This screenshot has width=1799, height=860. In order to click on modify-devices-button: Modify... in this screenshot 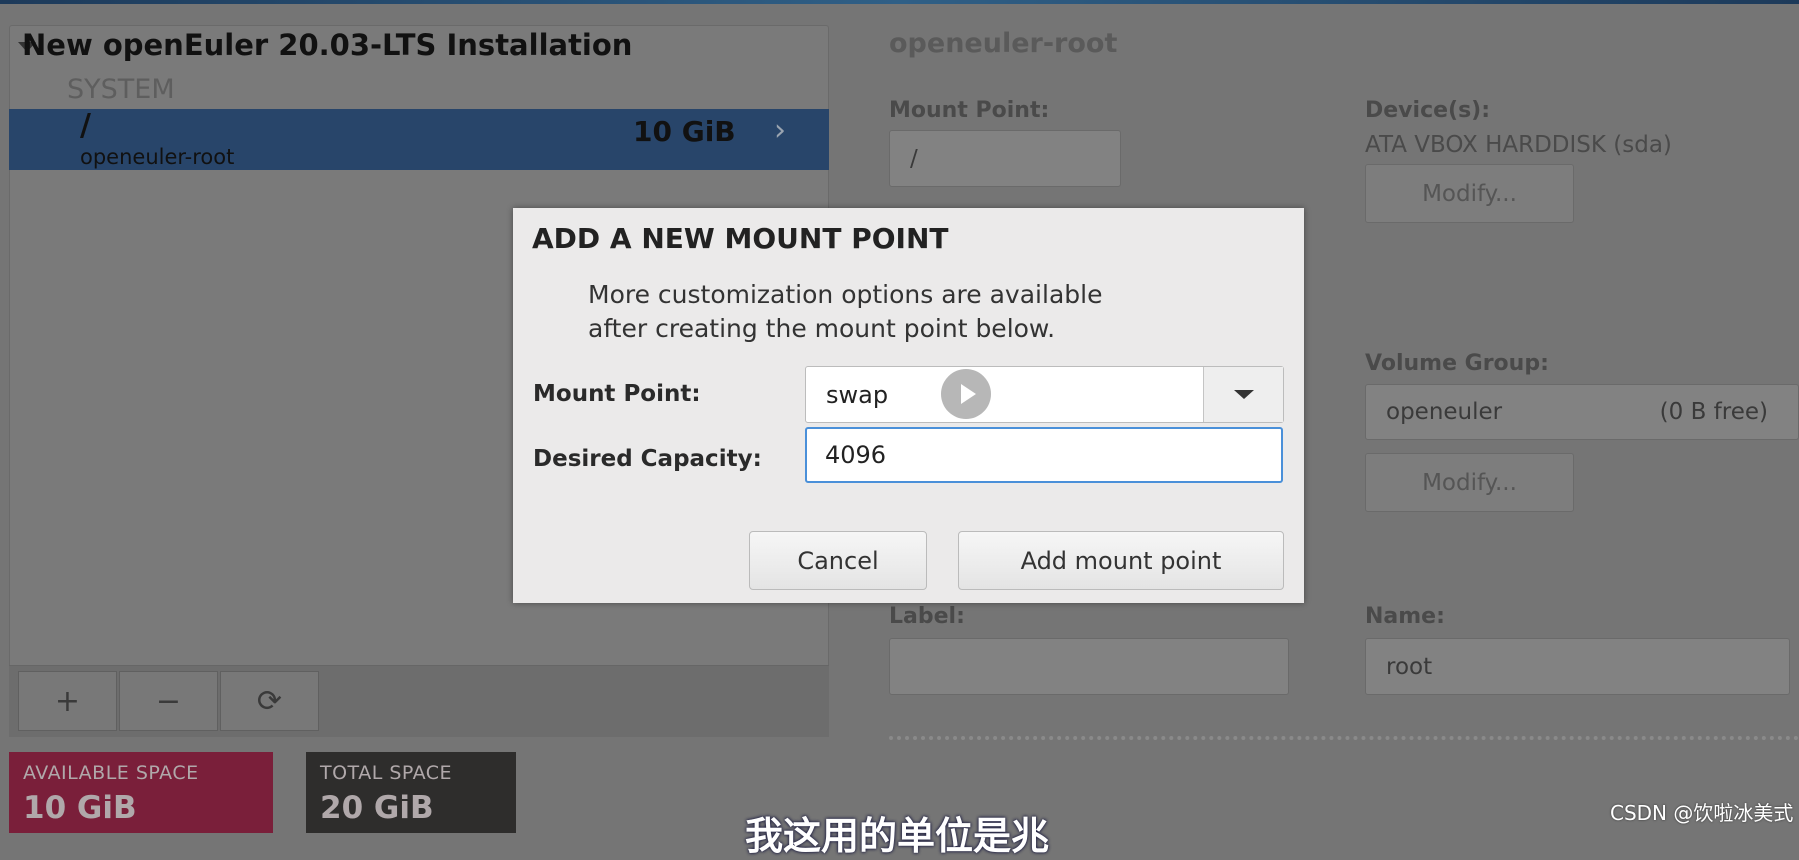, I will do `click(1469, 193)`.